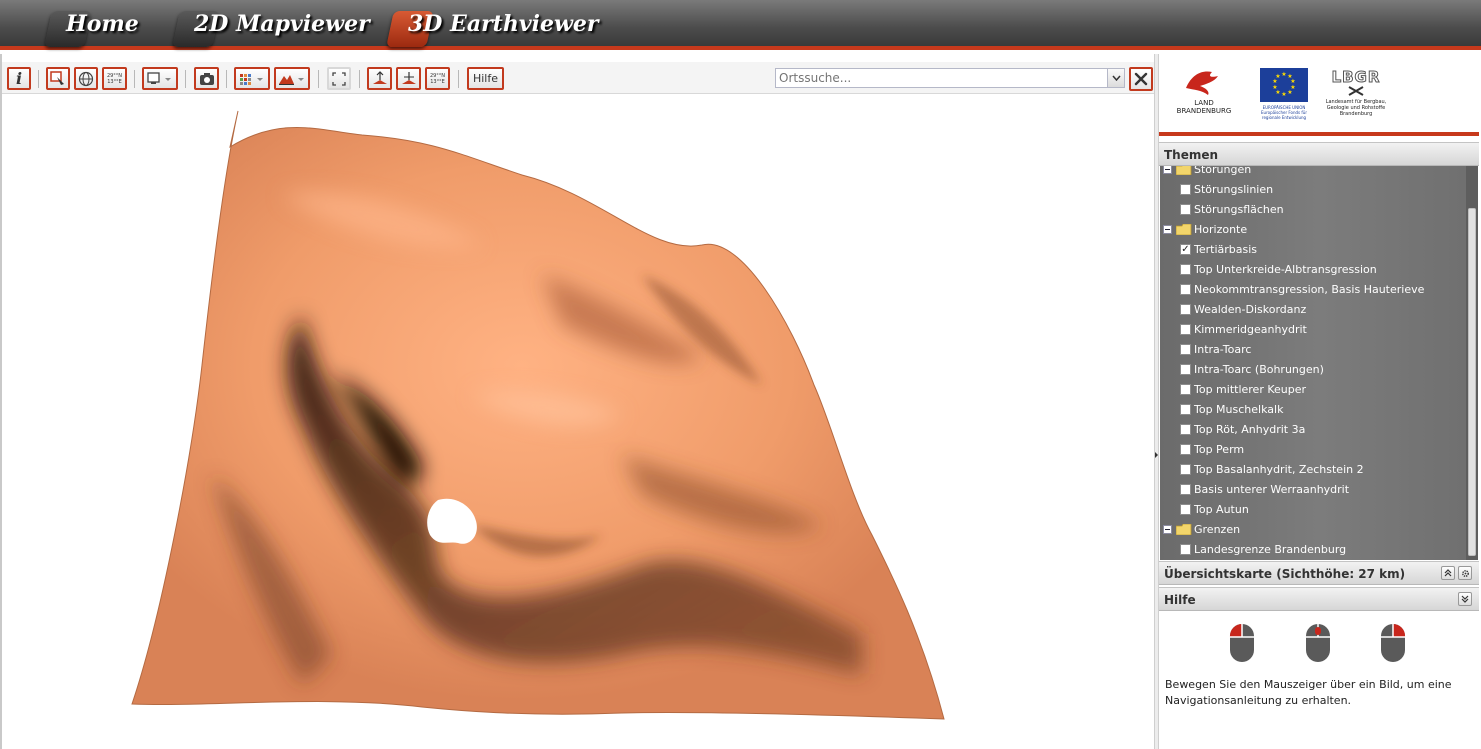  I want to click on overview-map-header: Übersichtskarte (Sichthöhe: 27 km), so click(1319, 573).